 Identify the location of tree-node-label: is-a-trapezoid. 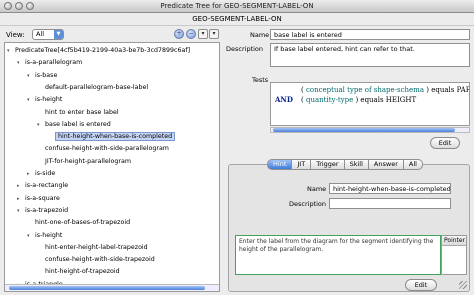
(47, 210).